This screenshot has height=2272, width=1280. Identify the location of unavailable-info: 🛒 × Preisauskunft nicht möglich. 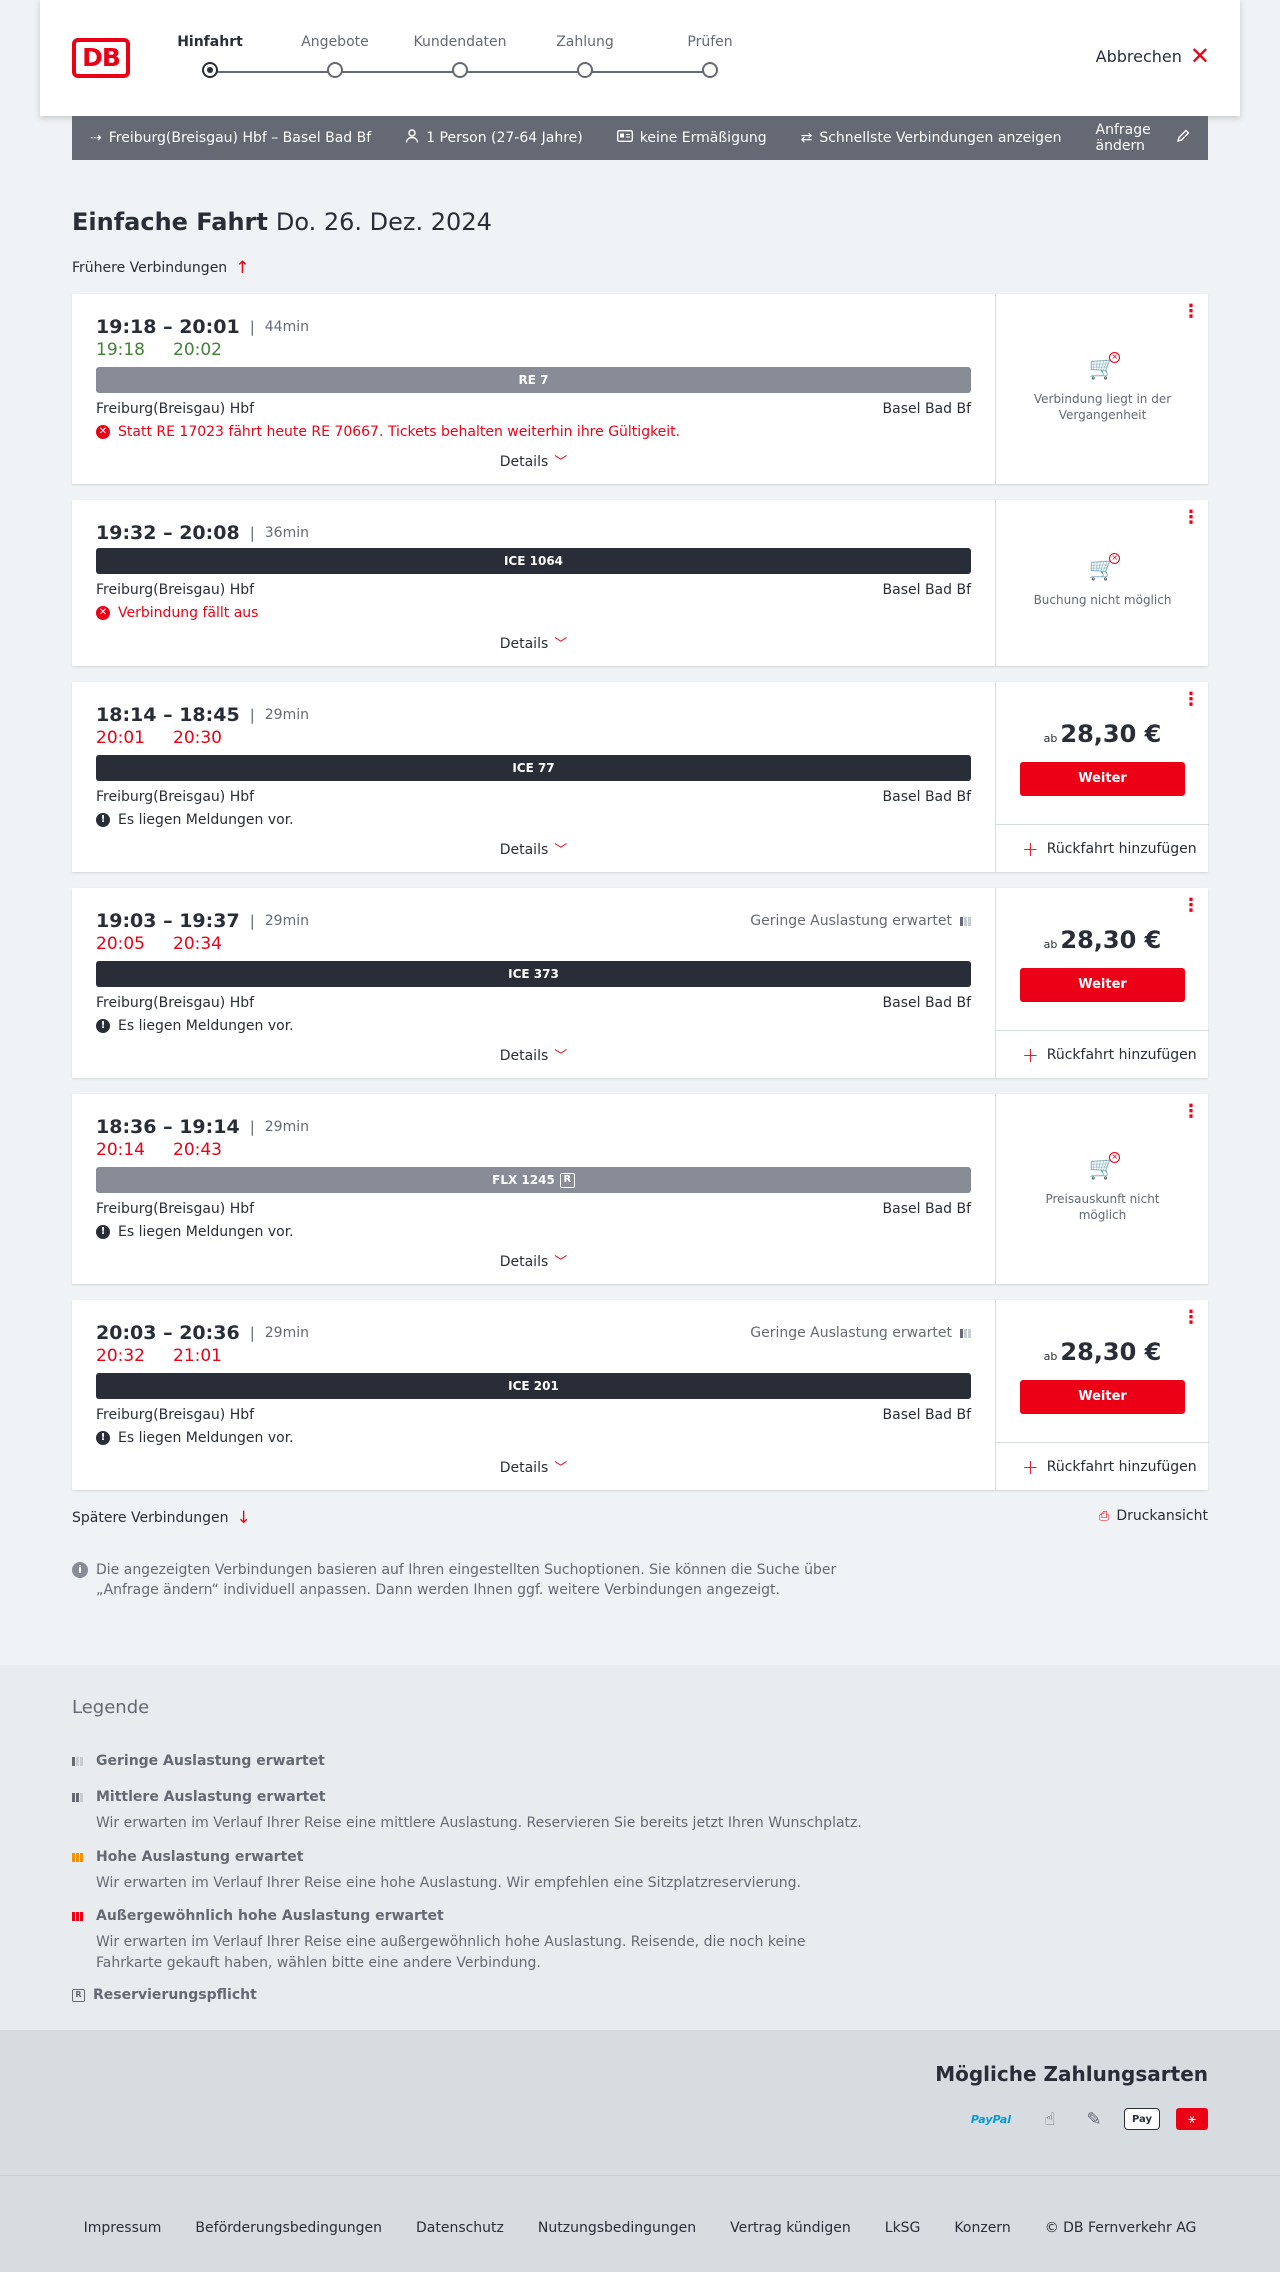
(1102, 1187).